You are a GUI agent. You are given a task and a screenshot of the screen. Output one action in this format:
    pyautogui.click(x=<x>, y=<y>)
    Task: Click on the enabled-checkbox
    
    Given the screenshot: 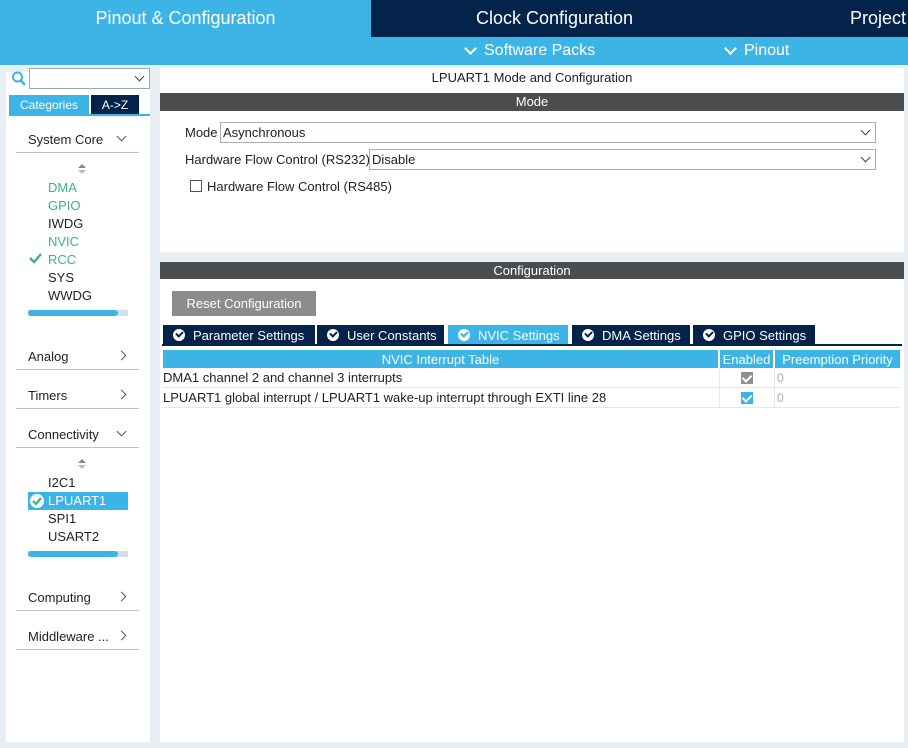 What is the action you would take?
    pyautogui.click(x=747, y=398)
    